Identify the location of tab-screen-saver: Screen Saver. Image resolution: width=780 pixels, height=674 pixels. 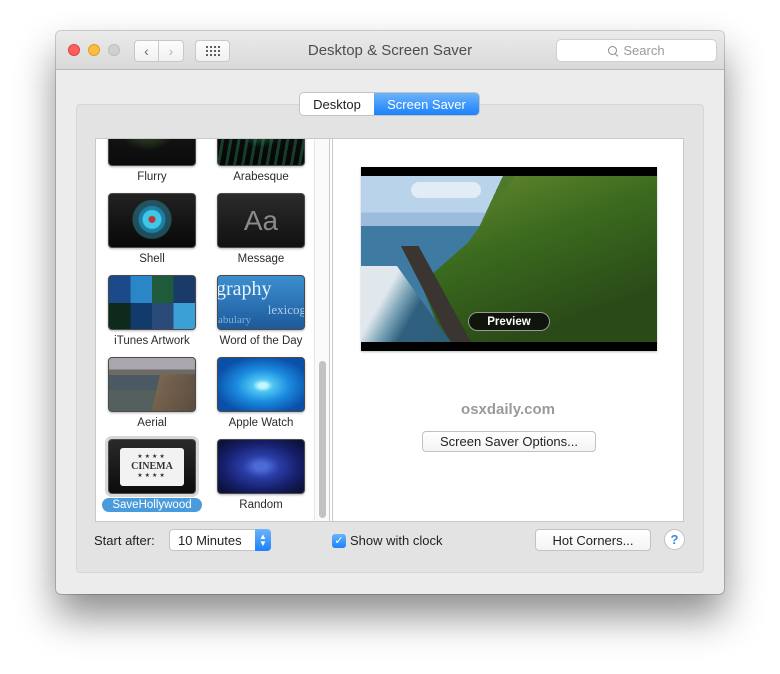
(426, 104).